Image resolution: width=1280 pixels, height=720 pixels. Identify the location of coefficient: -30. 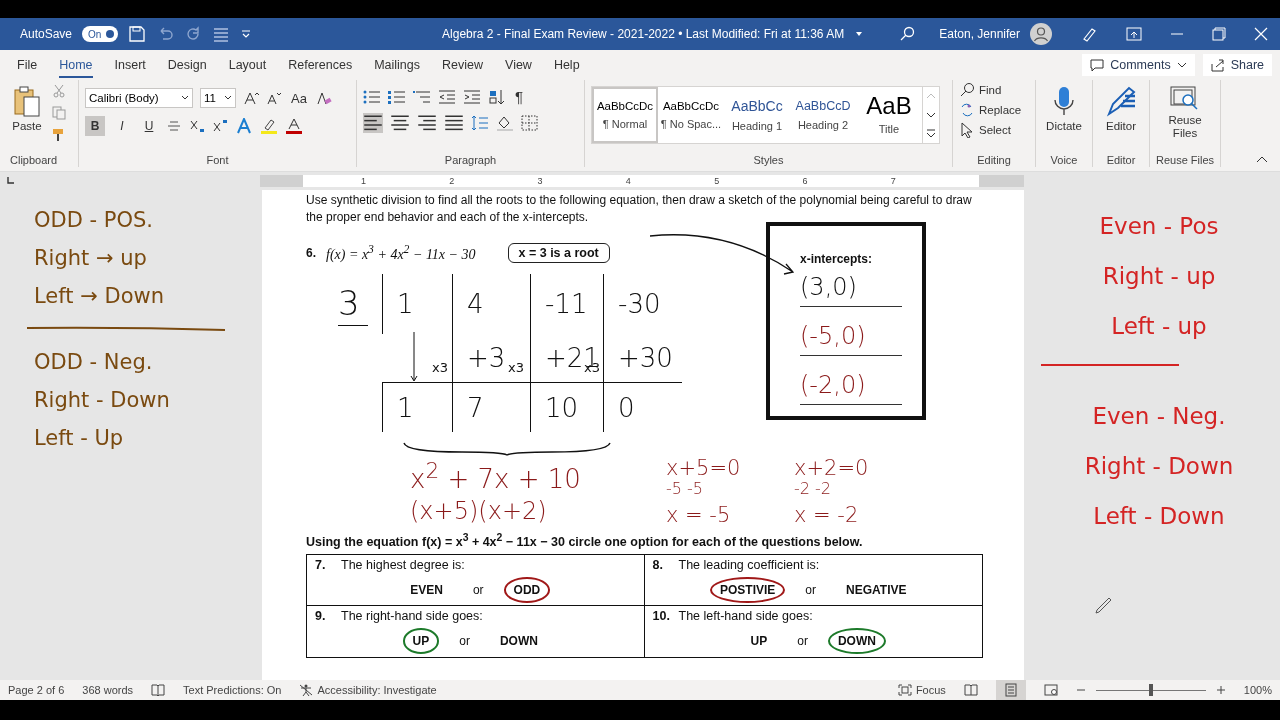
(642, 304).